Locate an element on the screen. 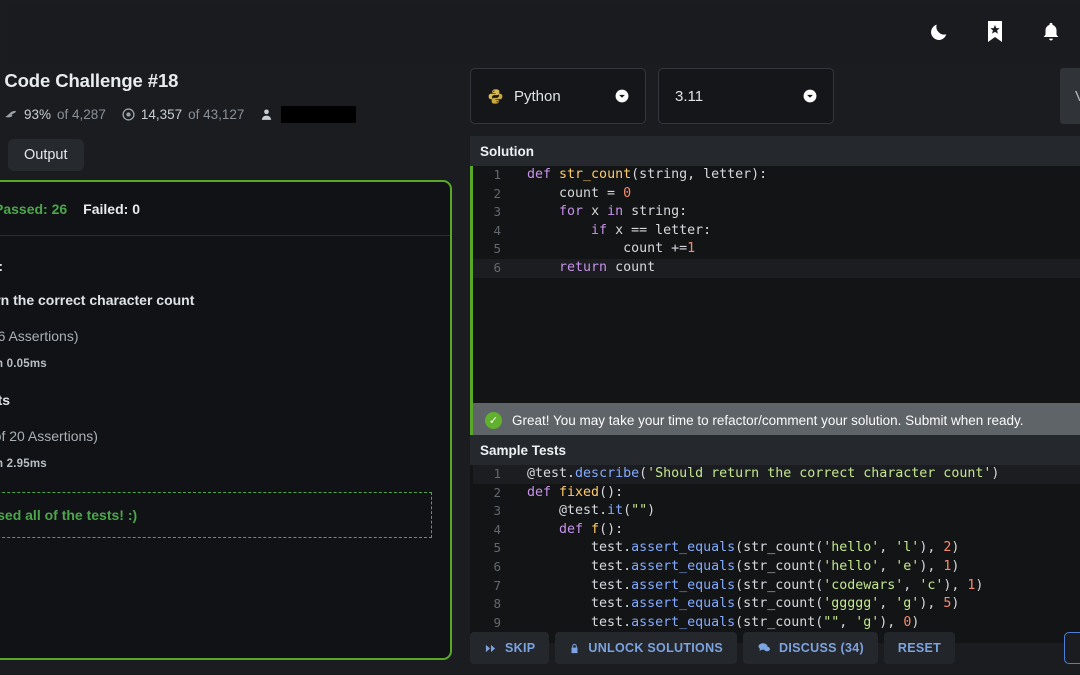  python-icon is located at coordinates (495, 96).